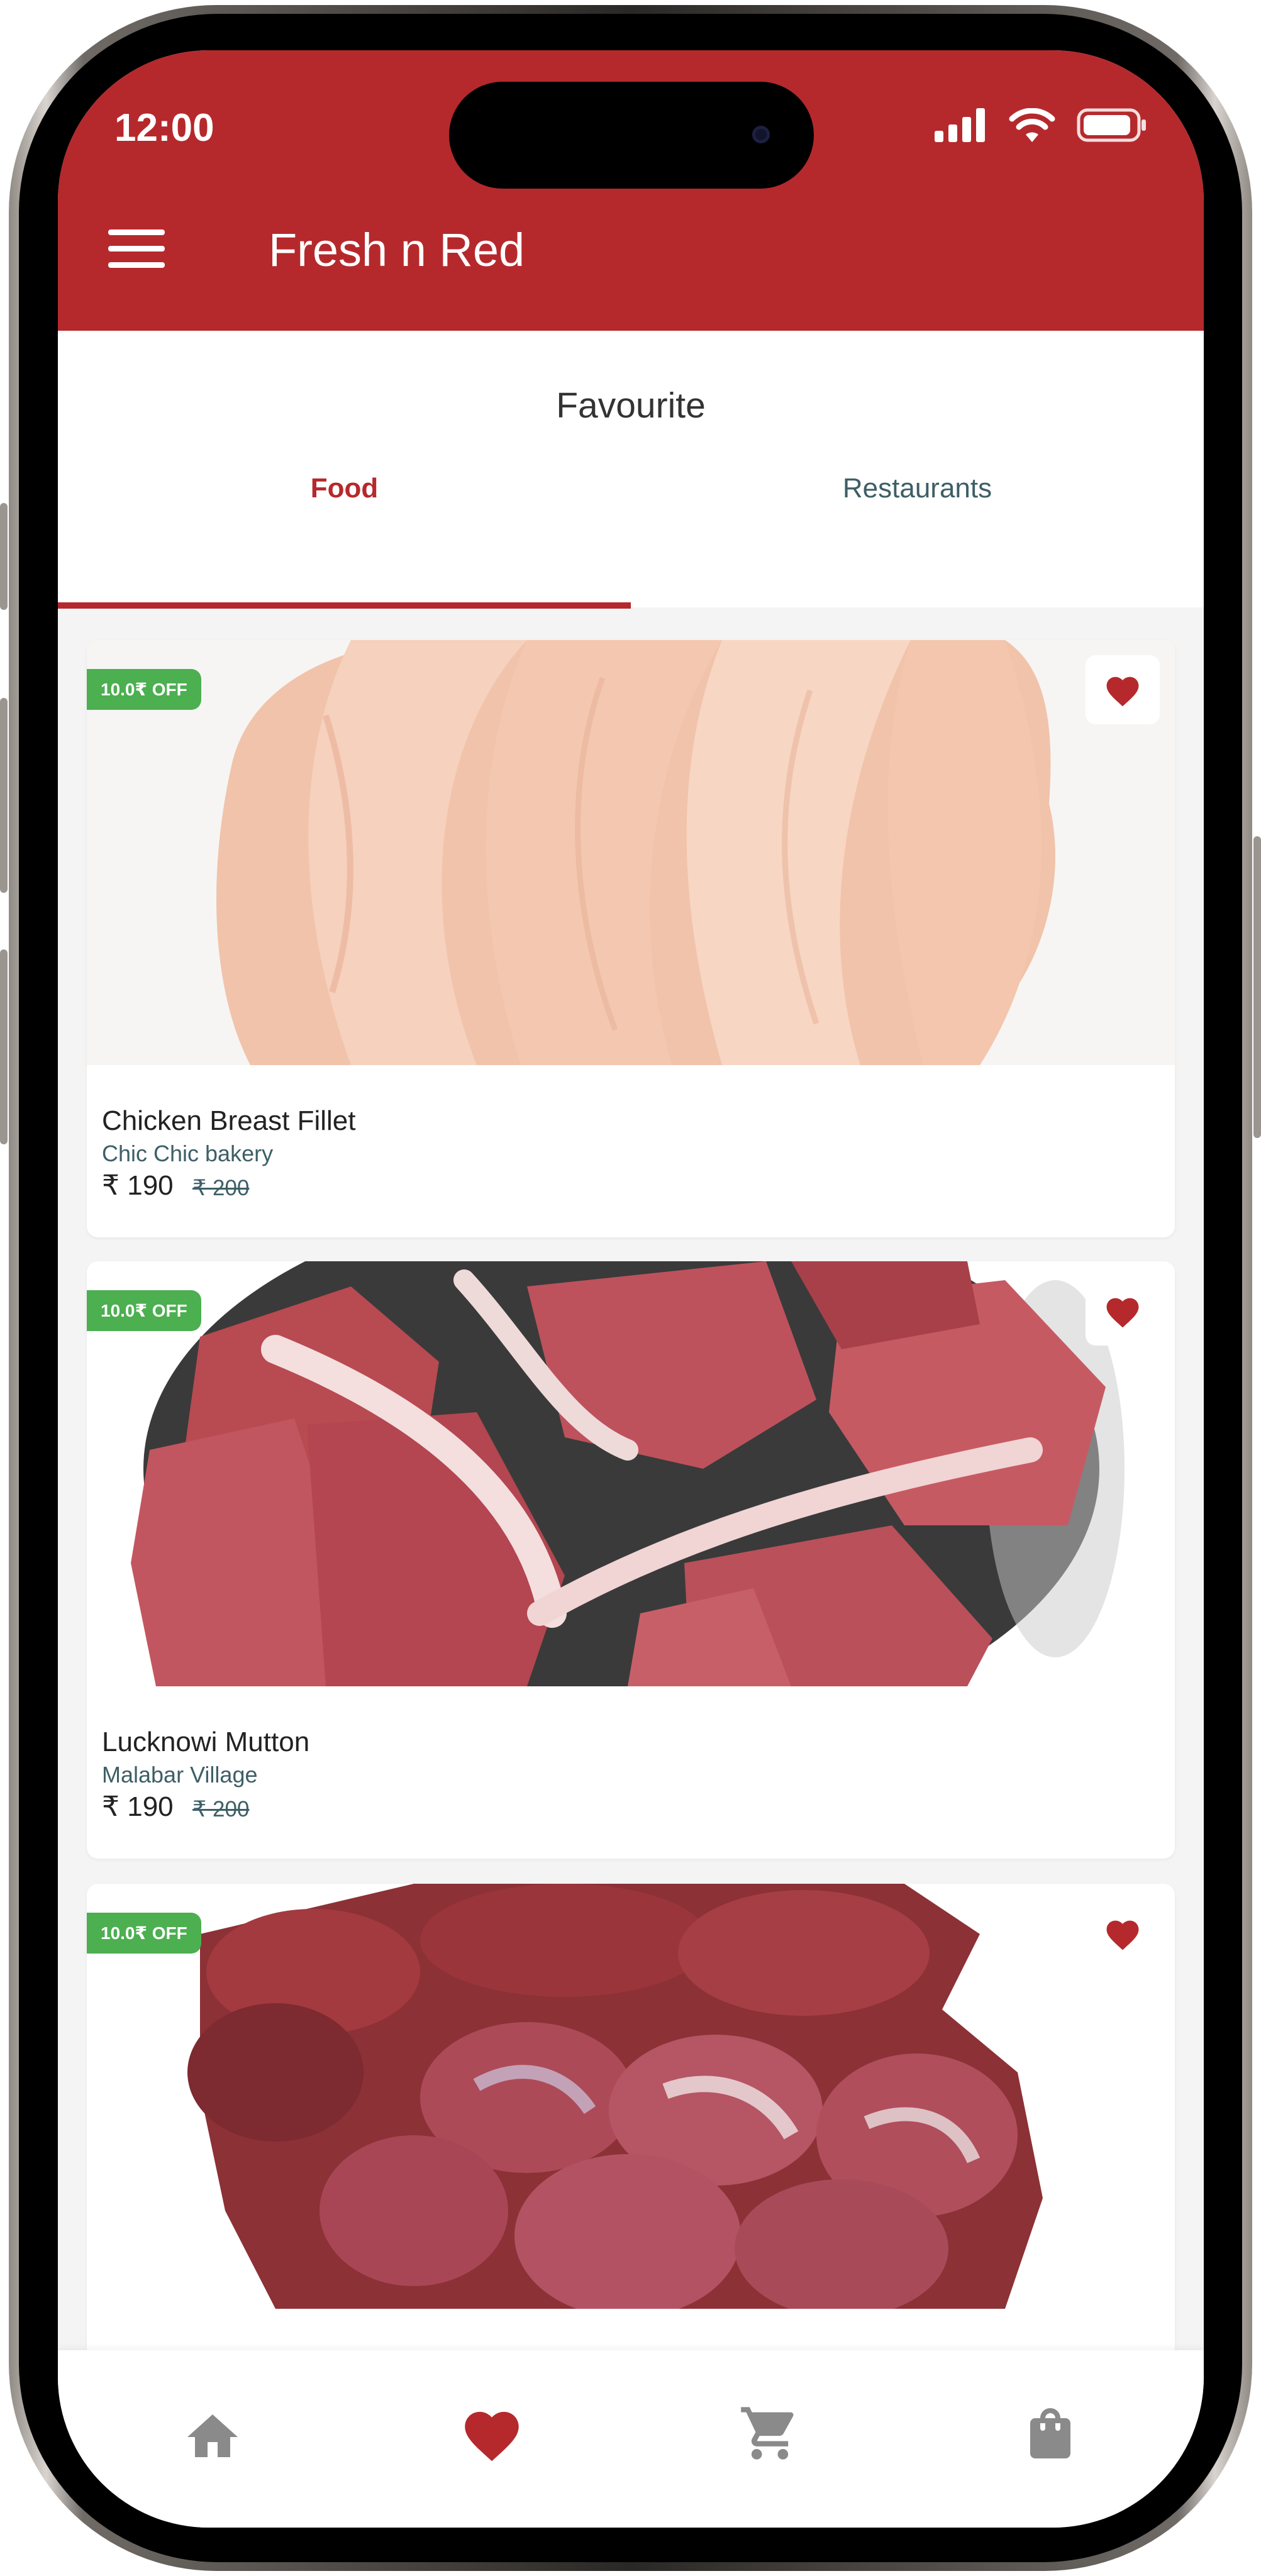 Image resolution: width=1261 pixels, height=2576 pixels. I want to click on menu-button, so click(136, 248).